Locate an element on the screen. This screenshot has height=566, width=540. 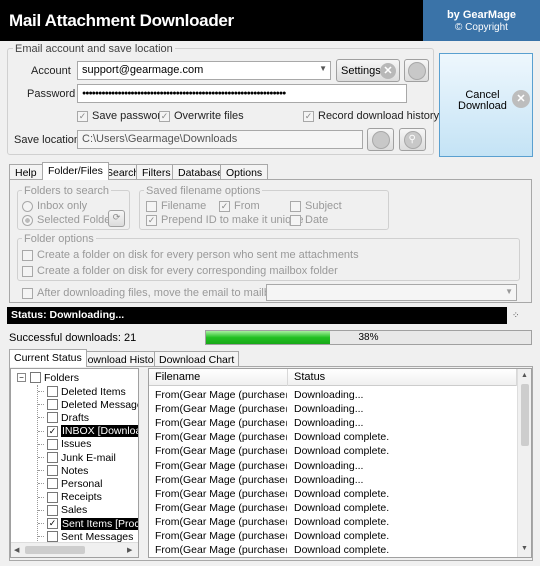
tree-item: ✓INBOX [Downloading] is located at coordinates (88, 431).